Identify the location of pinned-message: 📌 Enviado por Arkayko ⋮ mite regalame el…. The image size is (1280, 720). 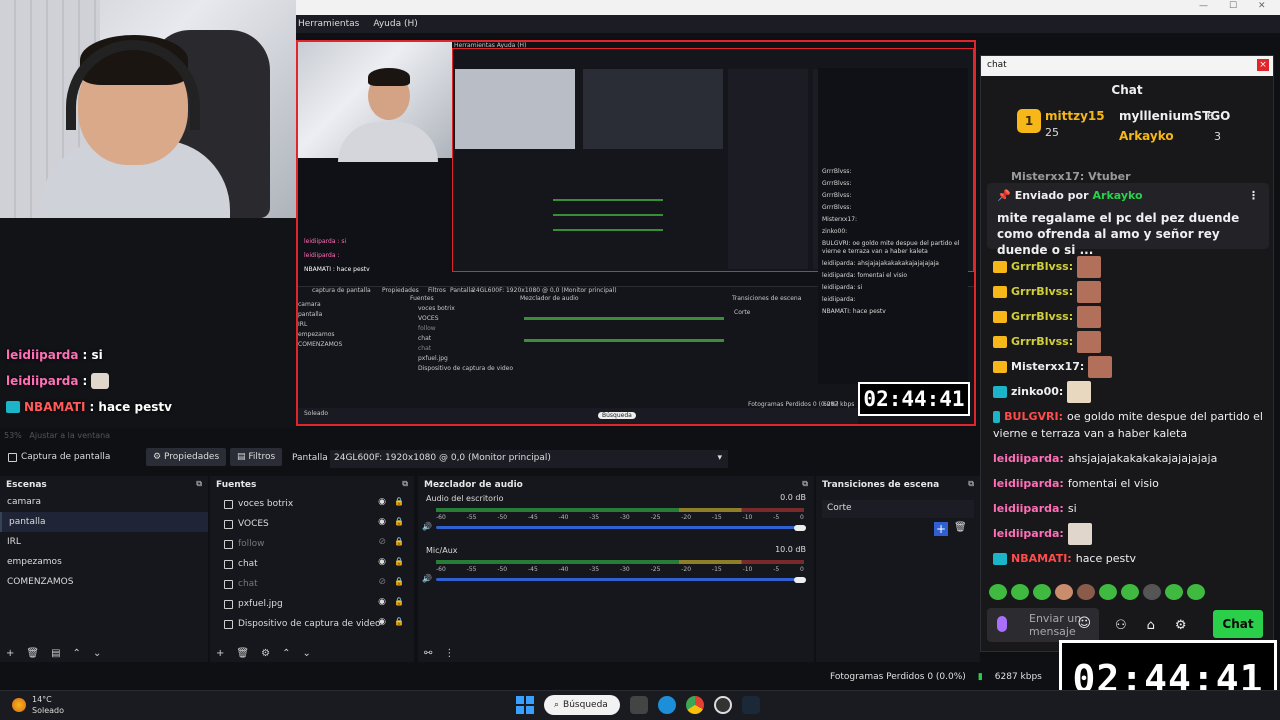
(1128, 220).